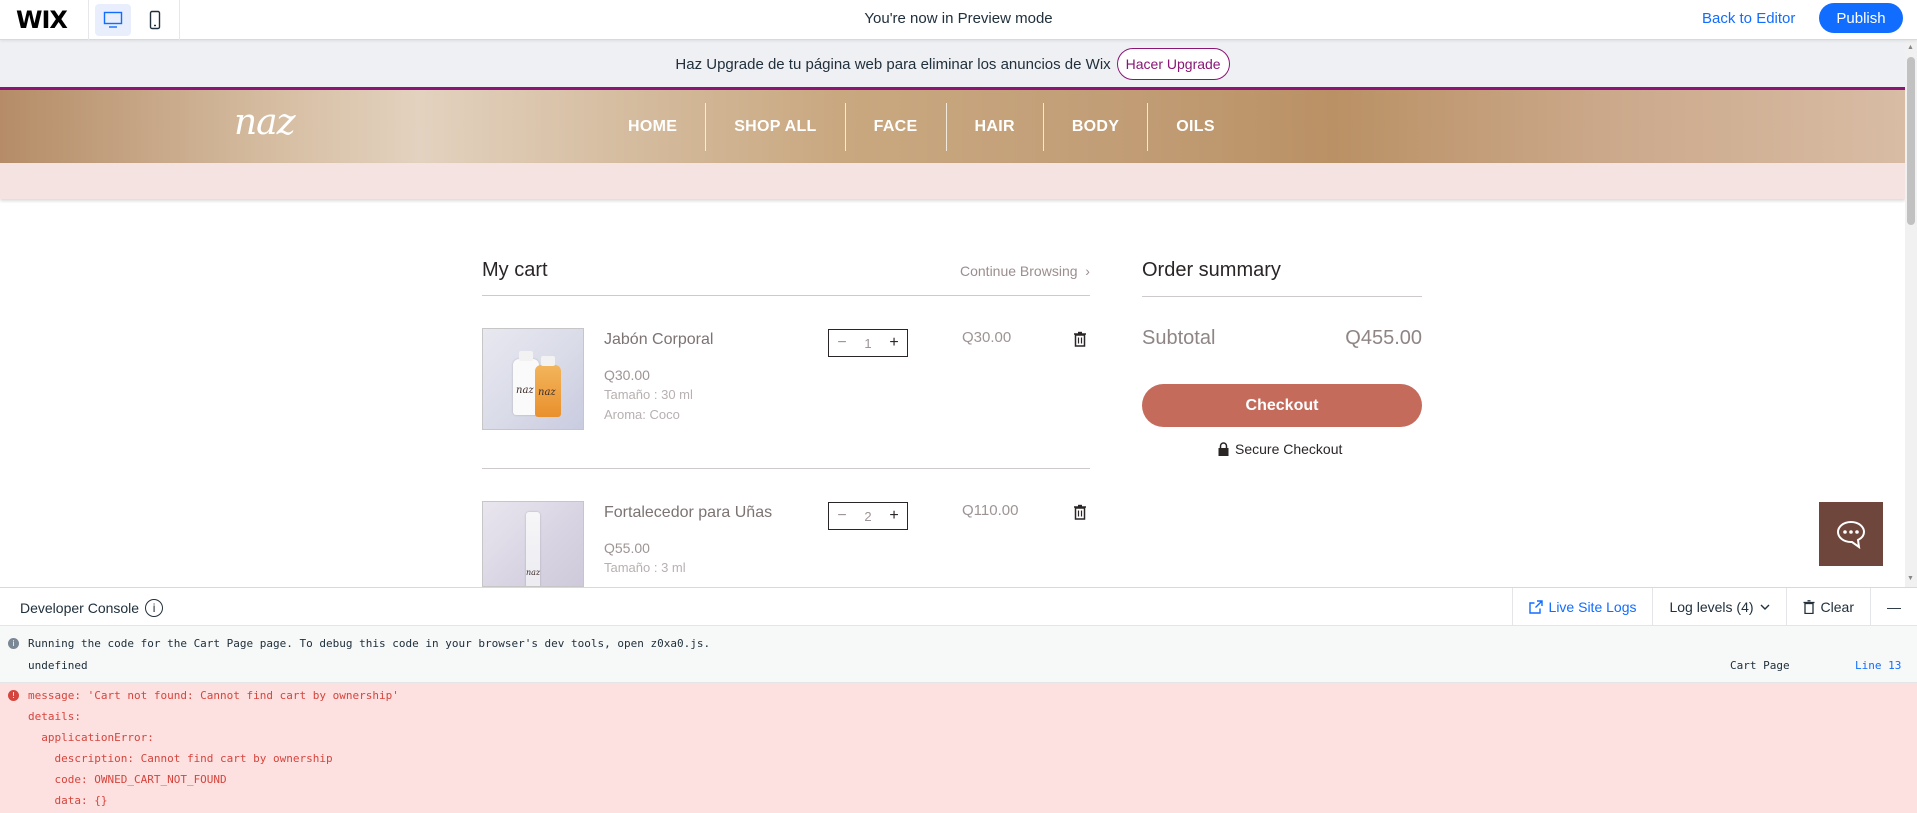 Image resolution: width=1917 pixels, height=813 pixels. I want to click on secure-checkout-label: Secure Checkout, so click(1289, 449).